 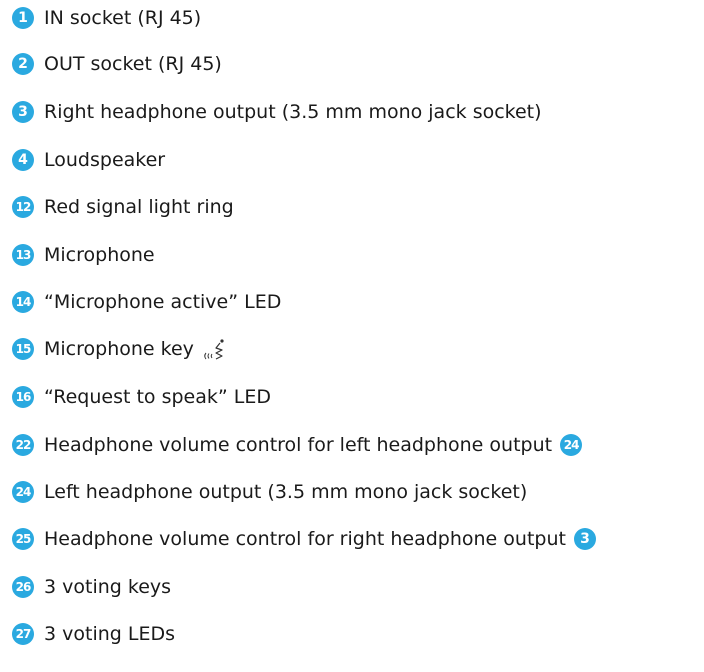 What do you see at coordinates (584, 539) in the screenshot?
I see `reference-number-badge: 3` at bounding box center [584, 539].